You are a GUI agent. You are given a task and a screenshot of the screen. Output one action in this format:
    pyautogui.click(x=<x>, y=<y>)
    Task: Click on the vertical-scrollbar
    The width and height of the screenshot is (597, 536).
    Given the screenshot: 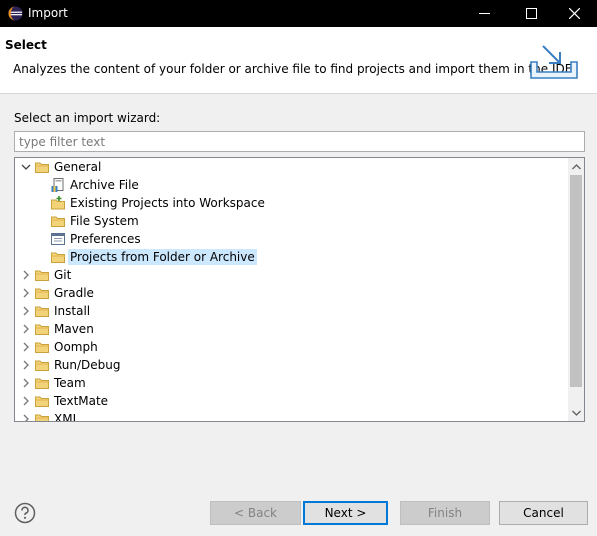 What is the action you would take?
    pyautogui.click(x=576, y=289)
    